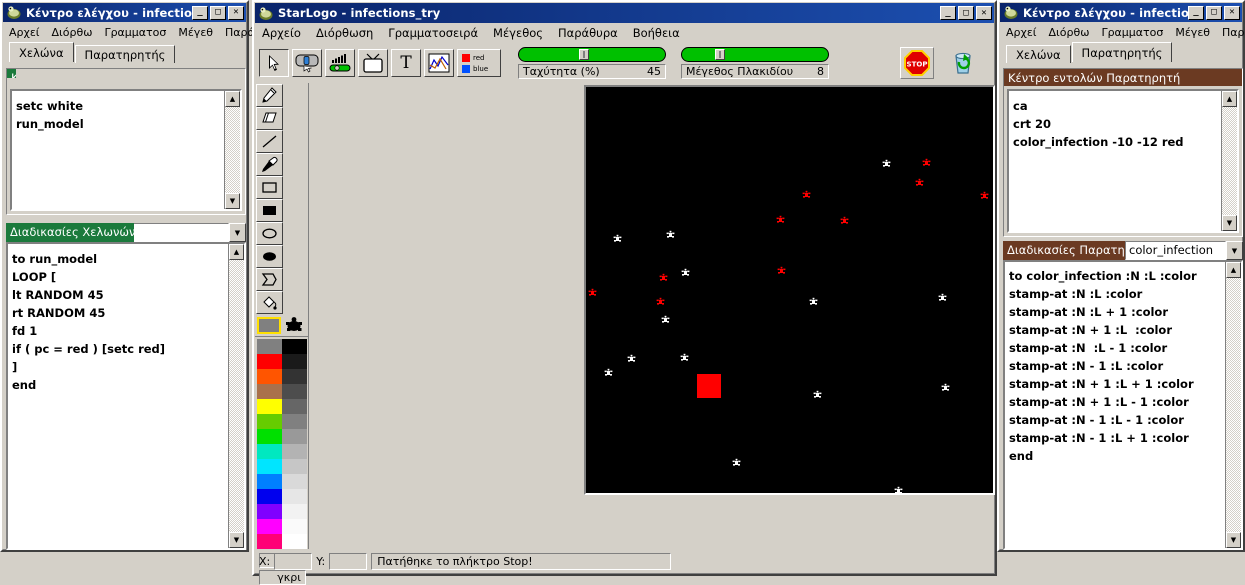 This screenshot has height=585, width=1245. What do you see at coordinates (340, 63) in the screenshot?
I see `slider-widget-tool` at bounding box center [340, 63].